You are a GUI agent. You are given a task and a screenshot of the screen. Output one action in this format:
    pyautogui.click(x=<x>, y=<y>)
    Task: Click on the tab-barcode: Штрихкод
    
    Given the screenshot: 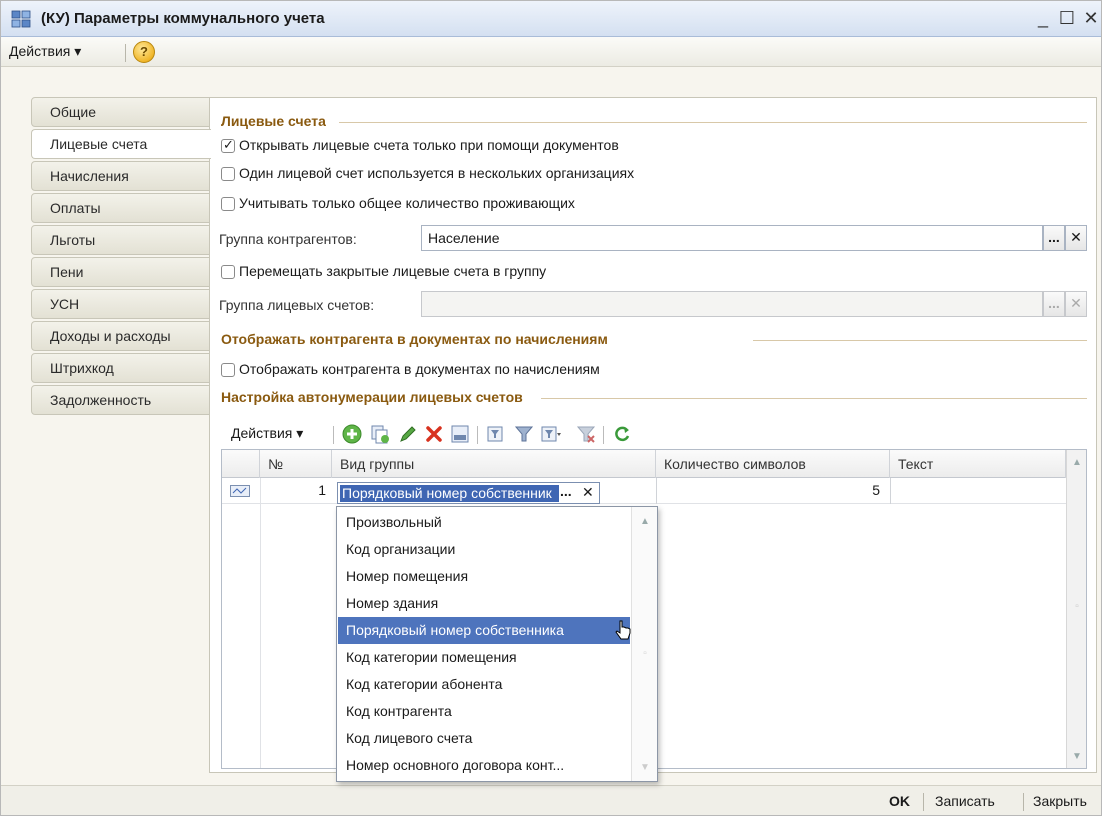 What is the action you would take?
    pyautogui.click(x=121, y=368)
    